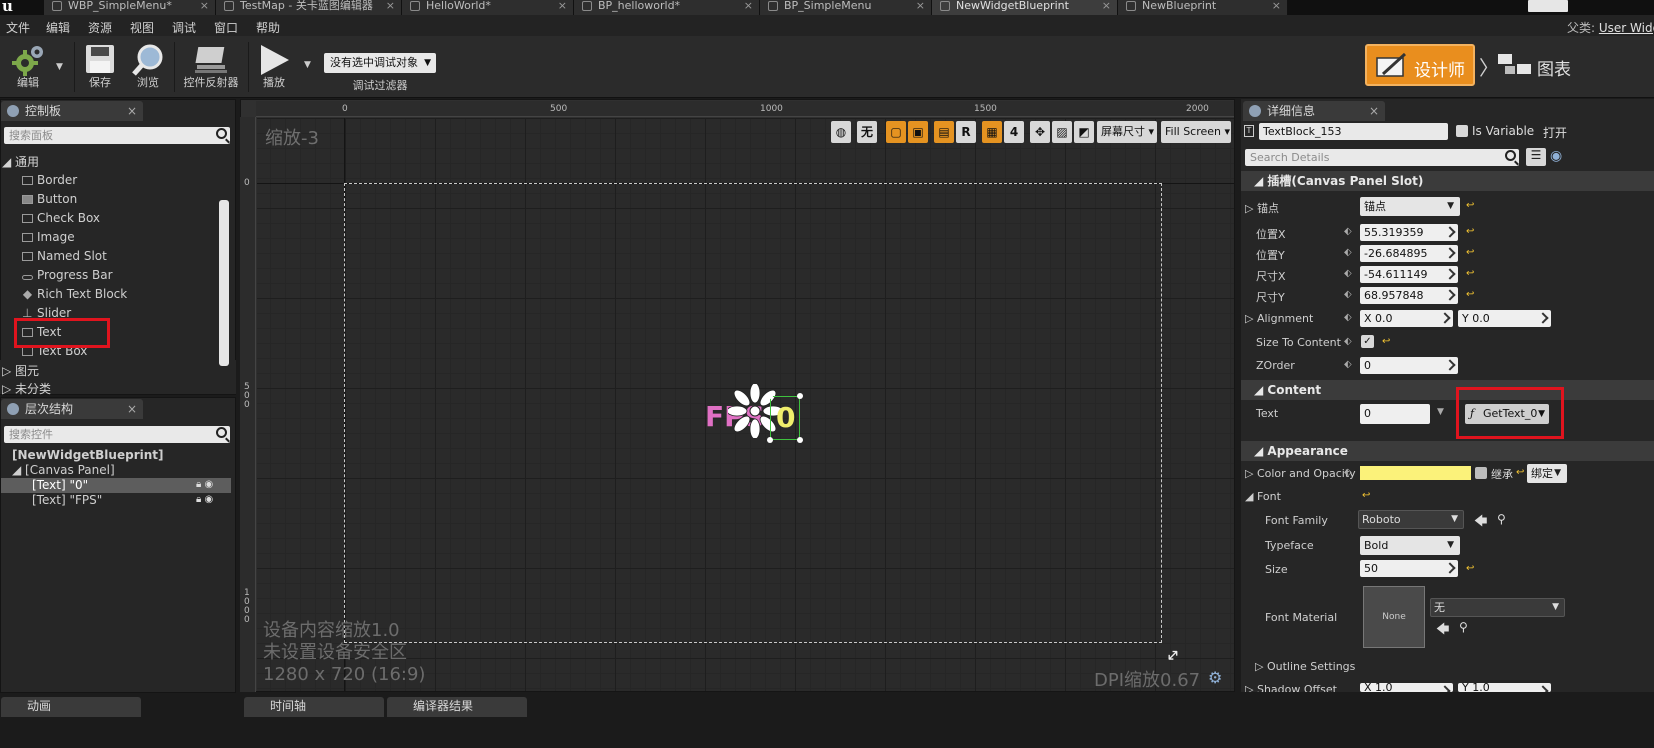 The image size is (1654, 748). I want to click on alignment-x-input: X 0.0, so click(1406, 318).